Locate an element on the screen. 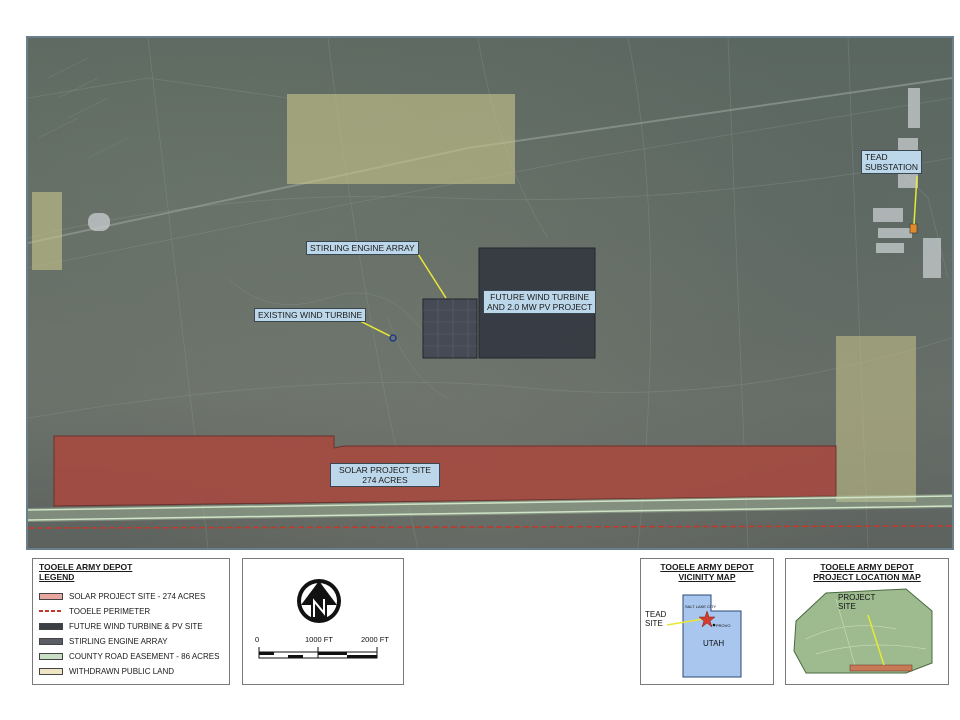 This screenshot has height=720, width=960. existing-wind-turbine-label: EXISTING WIND TURBINE is located at coordinates (310, 315).